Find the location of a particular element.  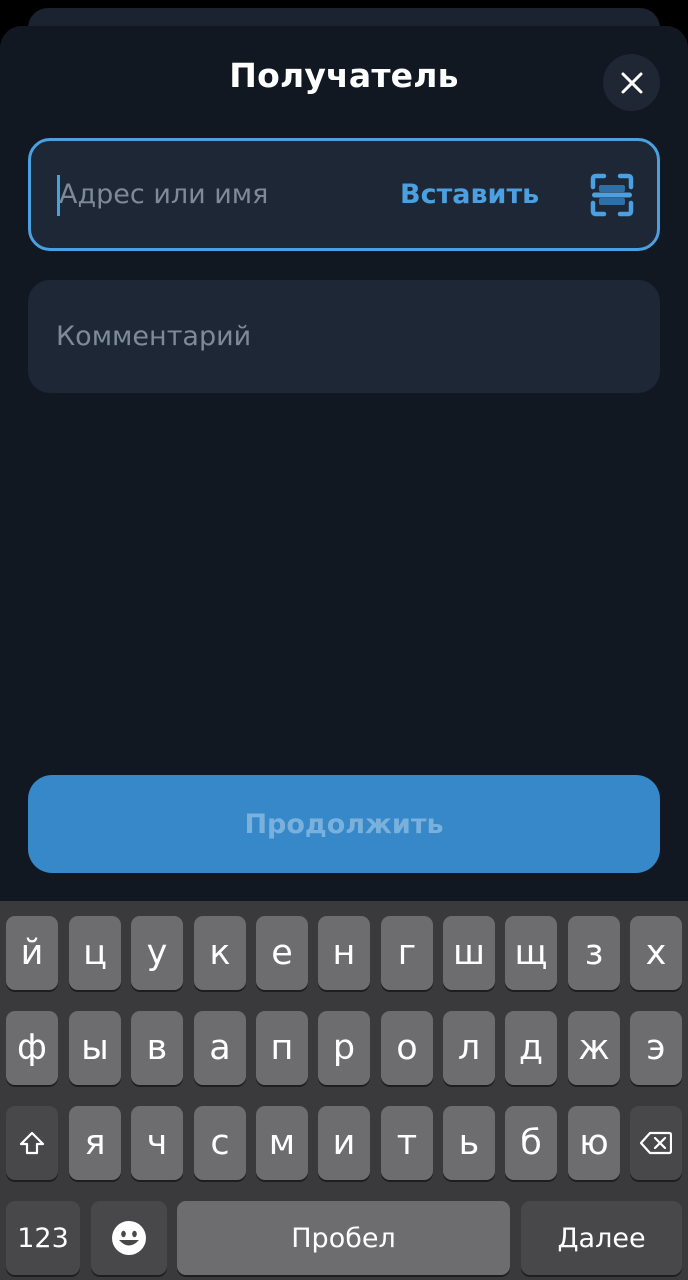

key-letter: х is located at coordinates (656, 953).